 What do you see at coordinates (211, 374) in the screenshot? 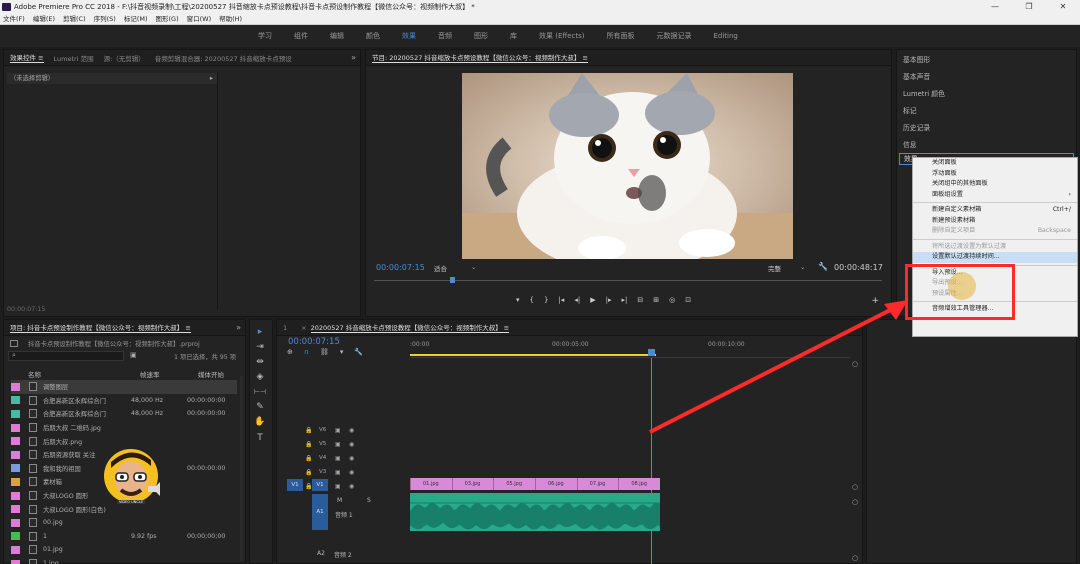
I see `column-start: 媒体开始` at bounding box center [211, 374].